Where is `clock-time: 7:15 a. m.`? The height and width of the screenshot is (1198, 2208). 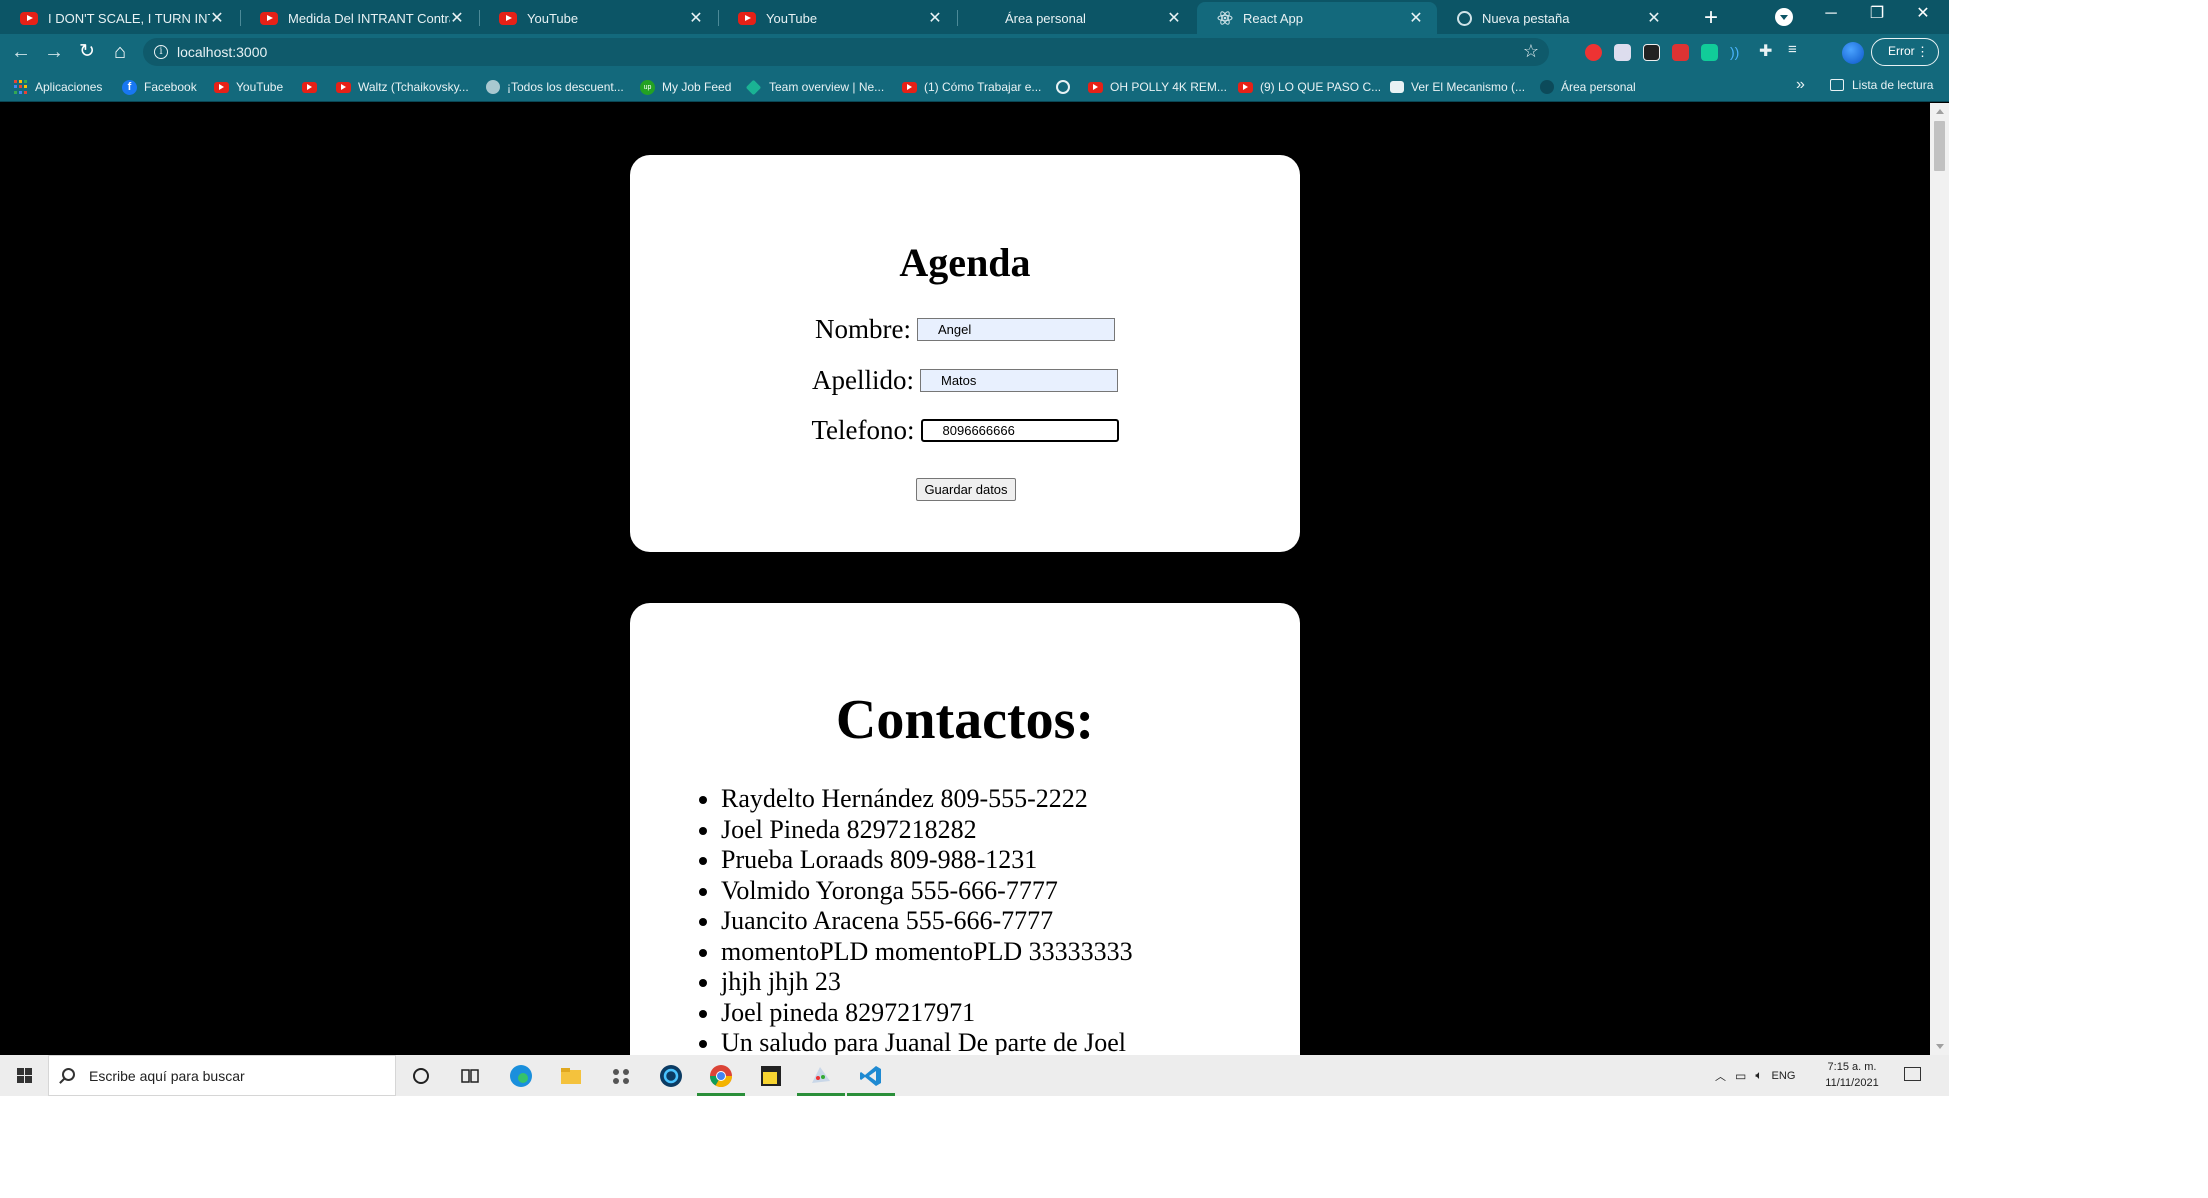 clock-time: 7:15 a. m. is located at coordinates (1852, 1067).